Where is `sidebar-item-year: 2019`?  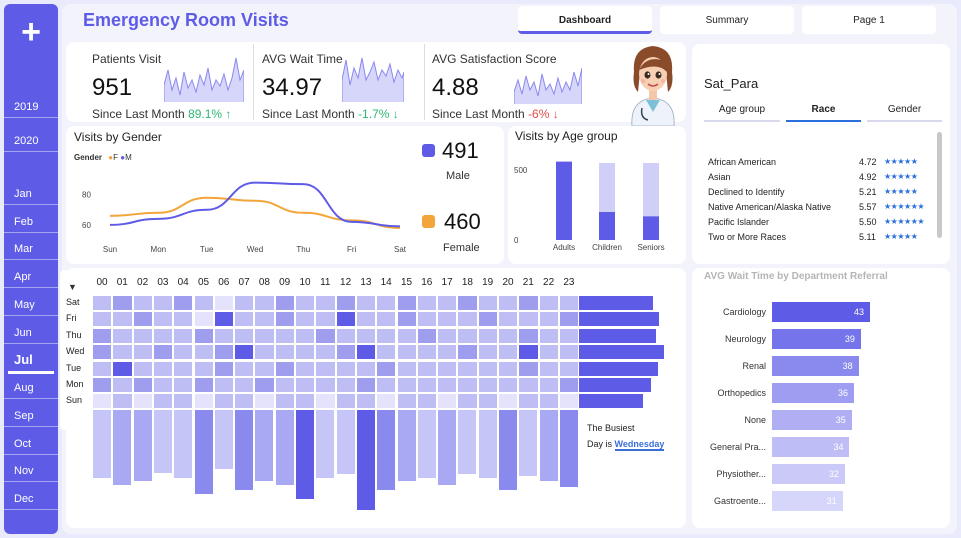
sidebar-item-year: 2019 is located at coordinates (31, 107).